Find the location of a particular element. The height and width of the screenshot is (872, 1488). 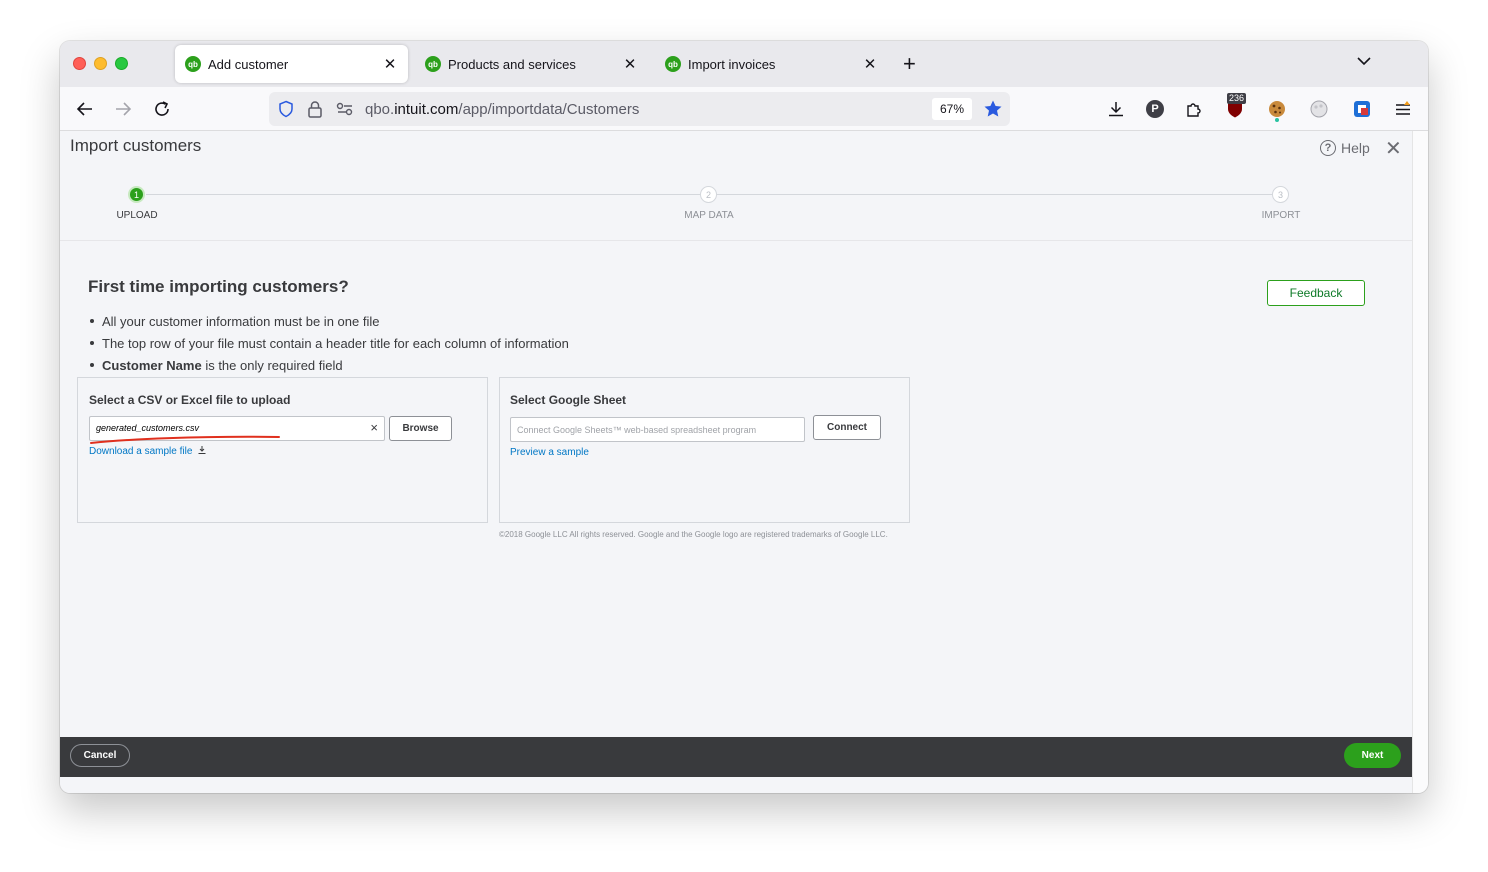

red-underline-annotation is located at coordinates (185, 439).